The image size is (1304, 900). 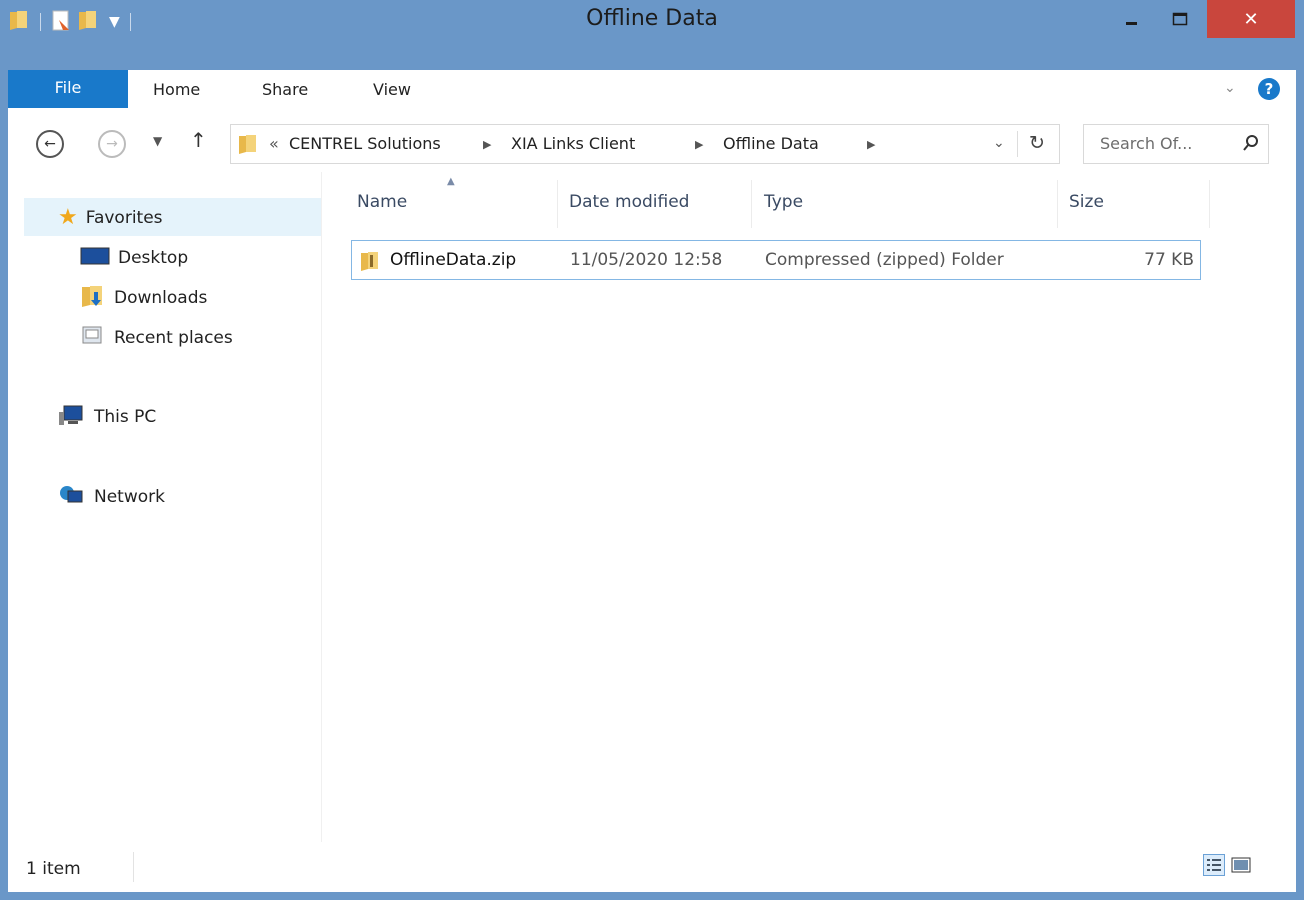 What do you see at coordinates (198, 140) in the screenshot?
I see `up-arrow-icon: ↑` at bounding box center [198, 140].